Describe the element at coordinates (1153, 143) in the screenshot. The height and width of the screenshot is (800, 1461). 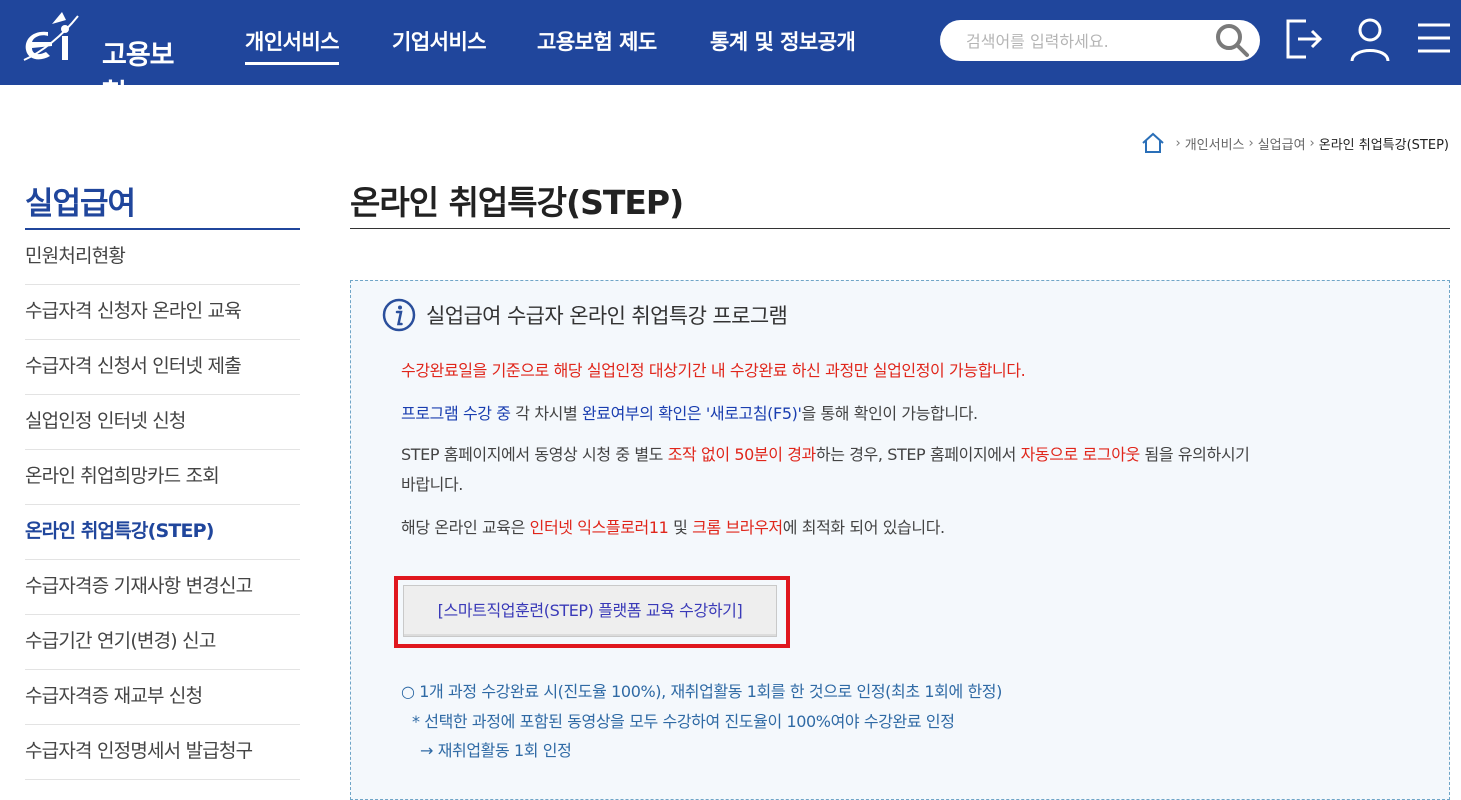
I see `home-icon` at that location.